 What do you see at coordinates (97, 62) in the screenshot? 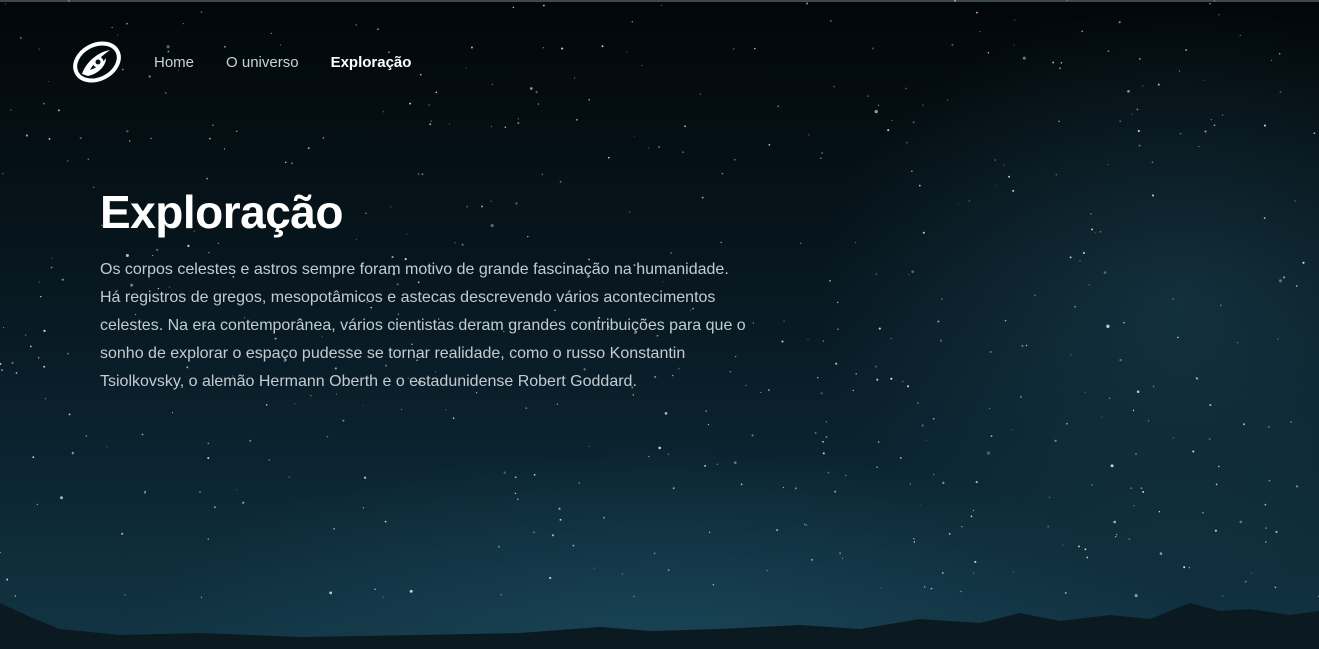
I see `swirl-logo-icon` at bounding box center [97, 62].